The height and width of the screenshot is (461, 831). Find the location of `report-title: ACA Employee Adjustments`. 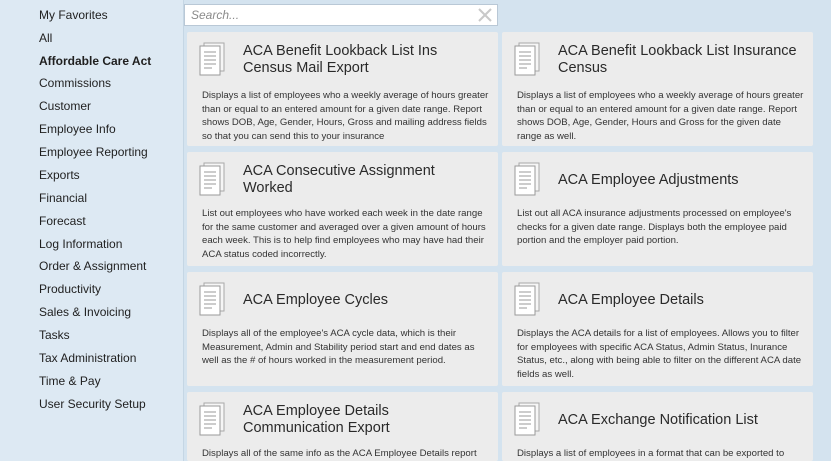

report-title: ACA Employee Adjustments is located at coordinates (648, 180).